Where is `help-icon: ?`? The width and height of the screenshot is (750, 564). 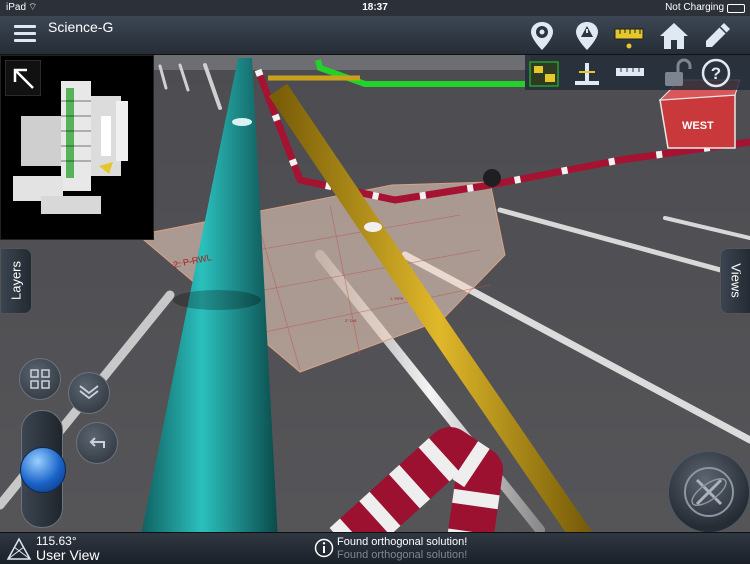 help-icon: ? is located at coordinates (716, 73).